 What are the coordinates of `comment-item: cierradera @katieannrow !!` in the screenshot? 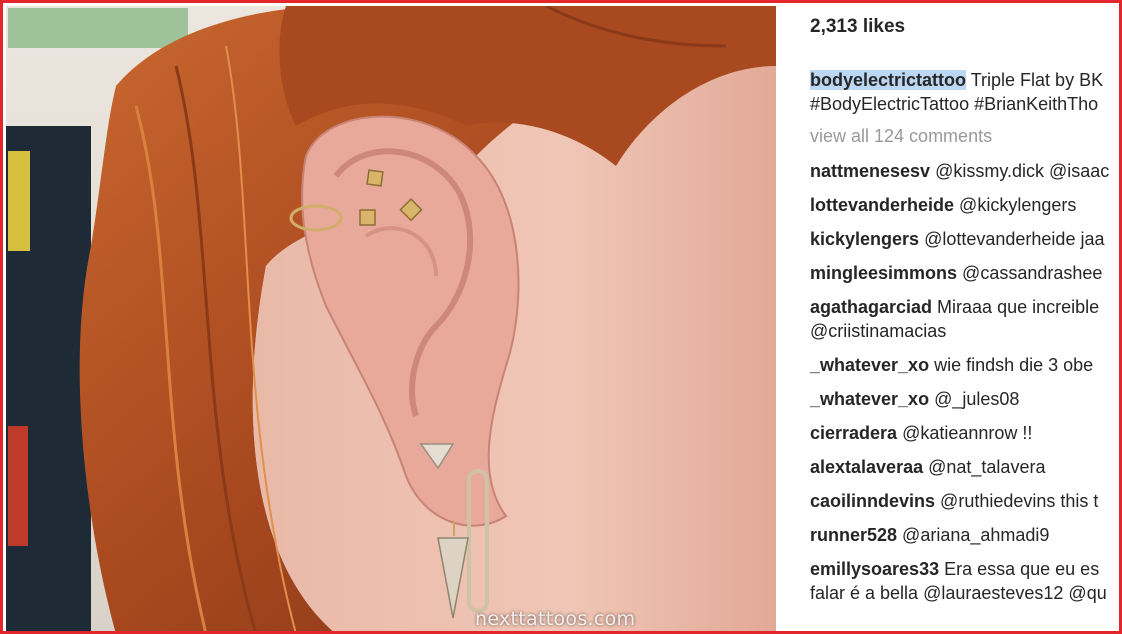 It's located at (964, 433).